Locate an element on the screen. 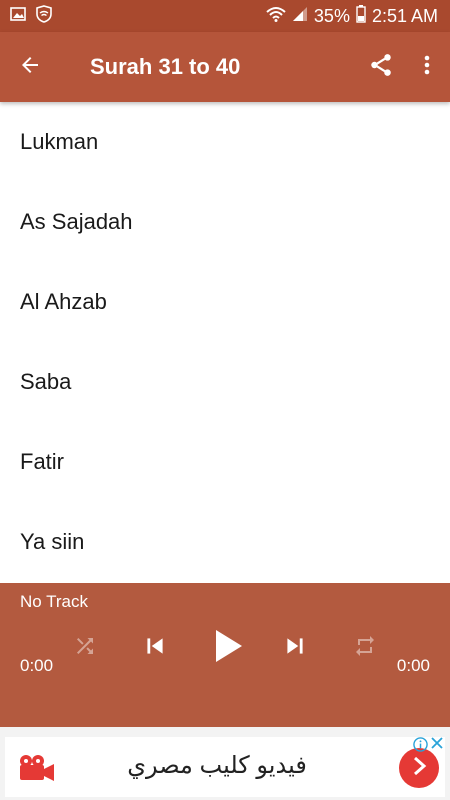  ad-banner: فيديو كليب مصري is located at coordinates (225, 763).